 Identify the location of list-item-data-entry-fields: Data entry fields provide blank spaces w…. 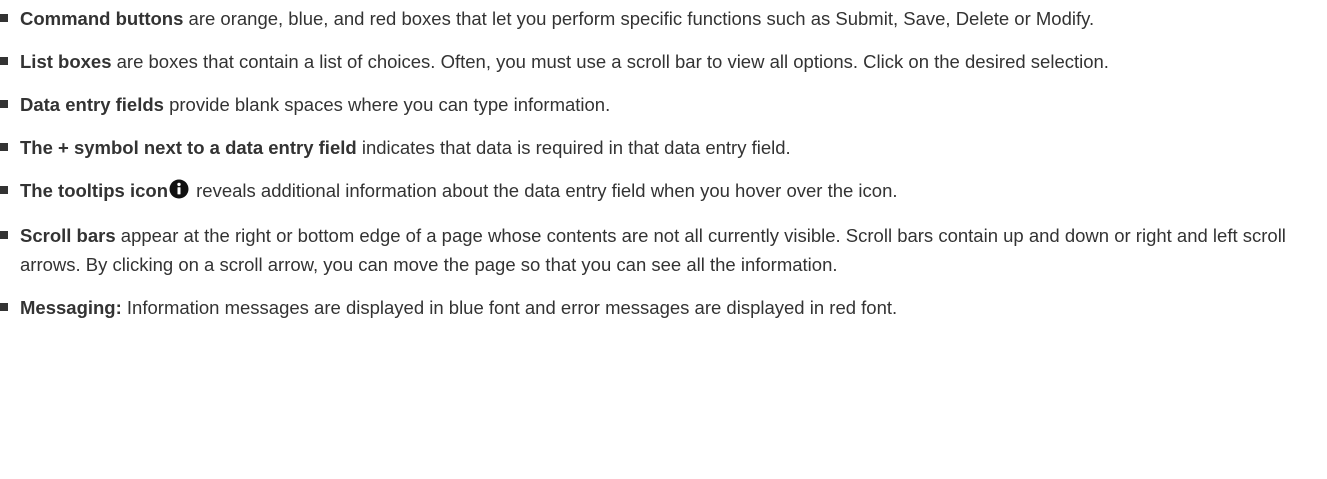
(663, 104).